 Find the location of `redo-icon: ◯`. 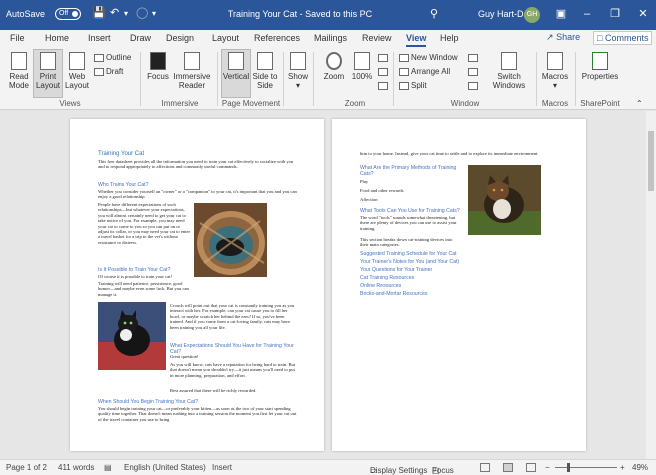

redo-icon: ◯ is located at coordinates (142, 12).